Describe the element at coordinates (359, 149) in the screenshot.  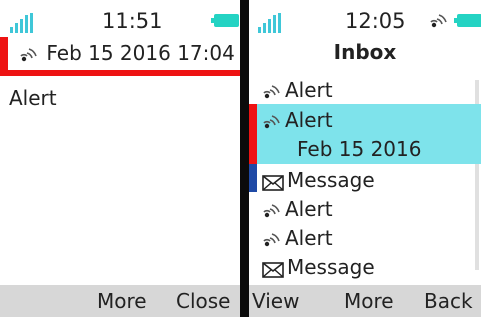
I see `list-item-date: Feb 15 2016` at that location.